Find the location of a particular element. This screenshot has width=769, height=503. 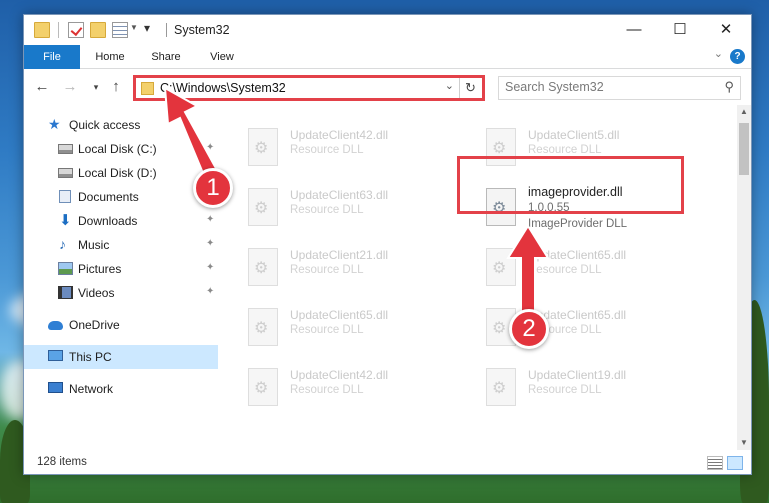

sidebar-item-documents: Documents ✦ is located at coordinates (121, 197).